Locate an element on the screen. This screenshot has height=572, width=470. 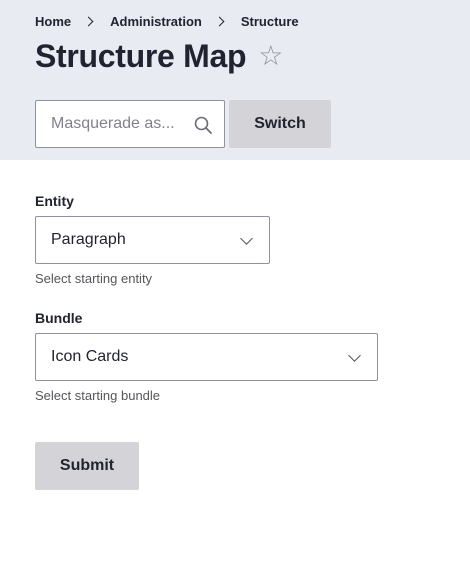
switch-button: Switch is located at coordinates (280, 124).